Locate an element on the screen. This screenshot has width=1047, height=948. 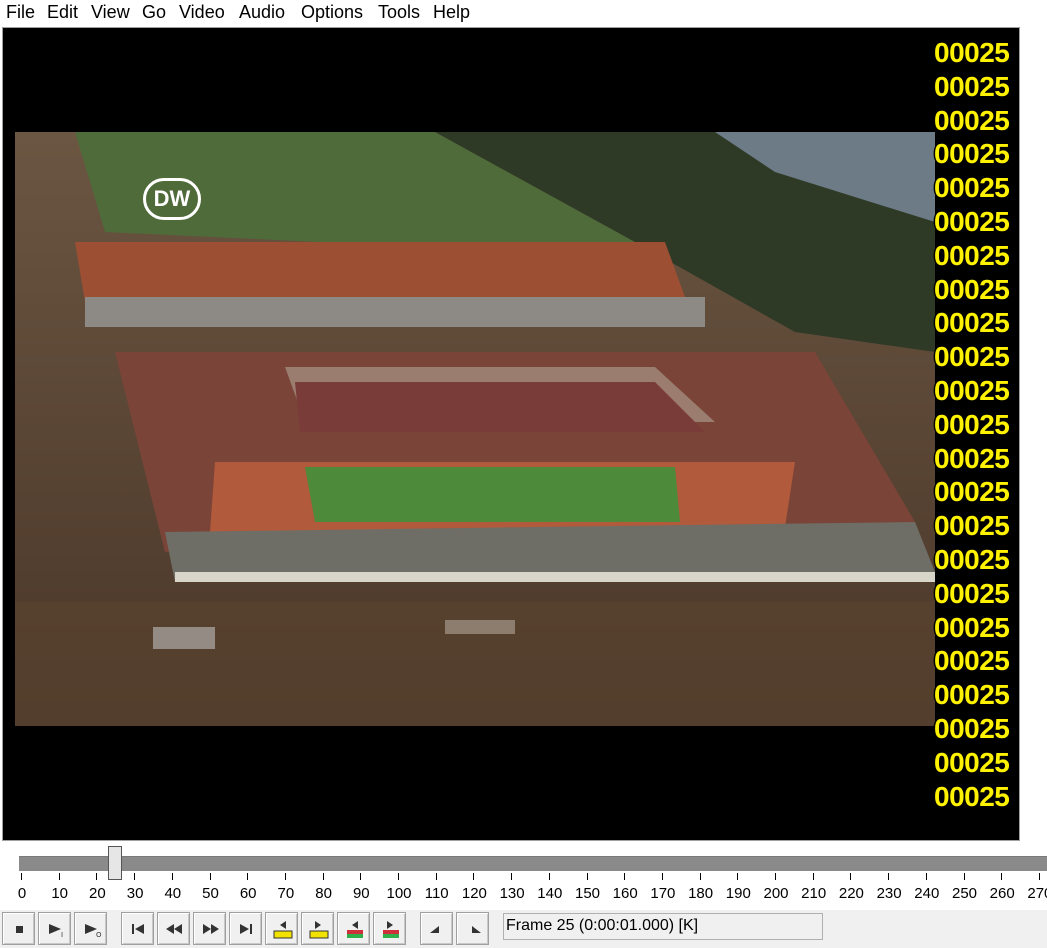
stop-button is located at coordinates (18, 928).